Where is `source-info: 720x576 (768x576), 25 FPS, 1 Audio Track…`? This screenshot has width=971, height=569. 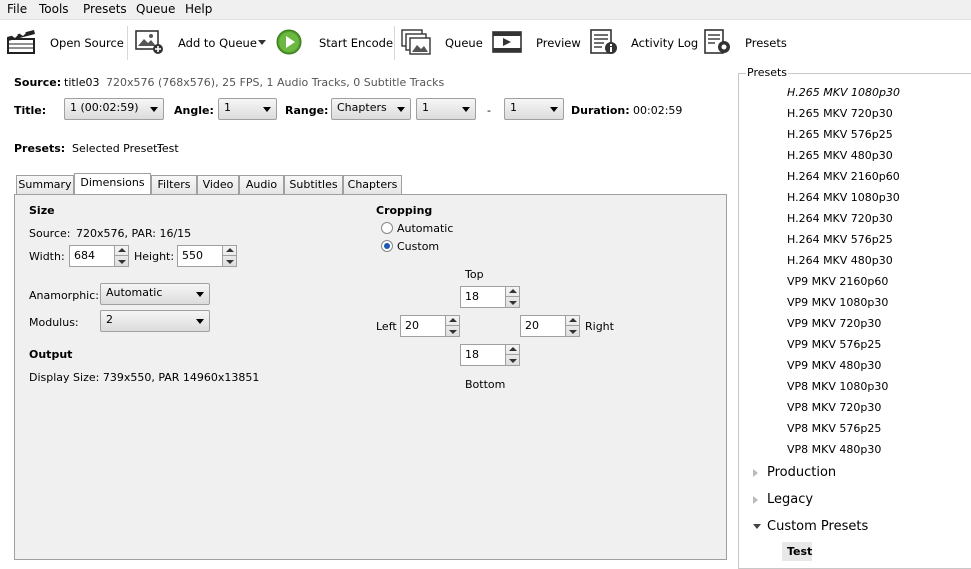 source-info: 720x576 (768x576), 25 FPS, 1 Audio Track… is located at coordinates (275, 82).